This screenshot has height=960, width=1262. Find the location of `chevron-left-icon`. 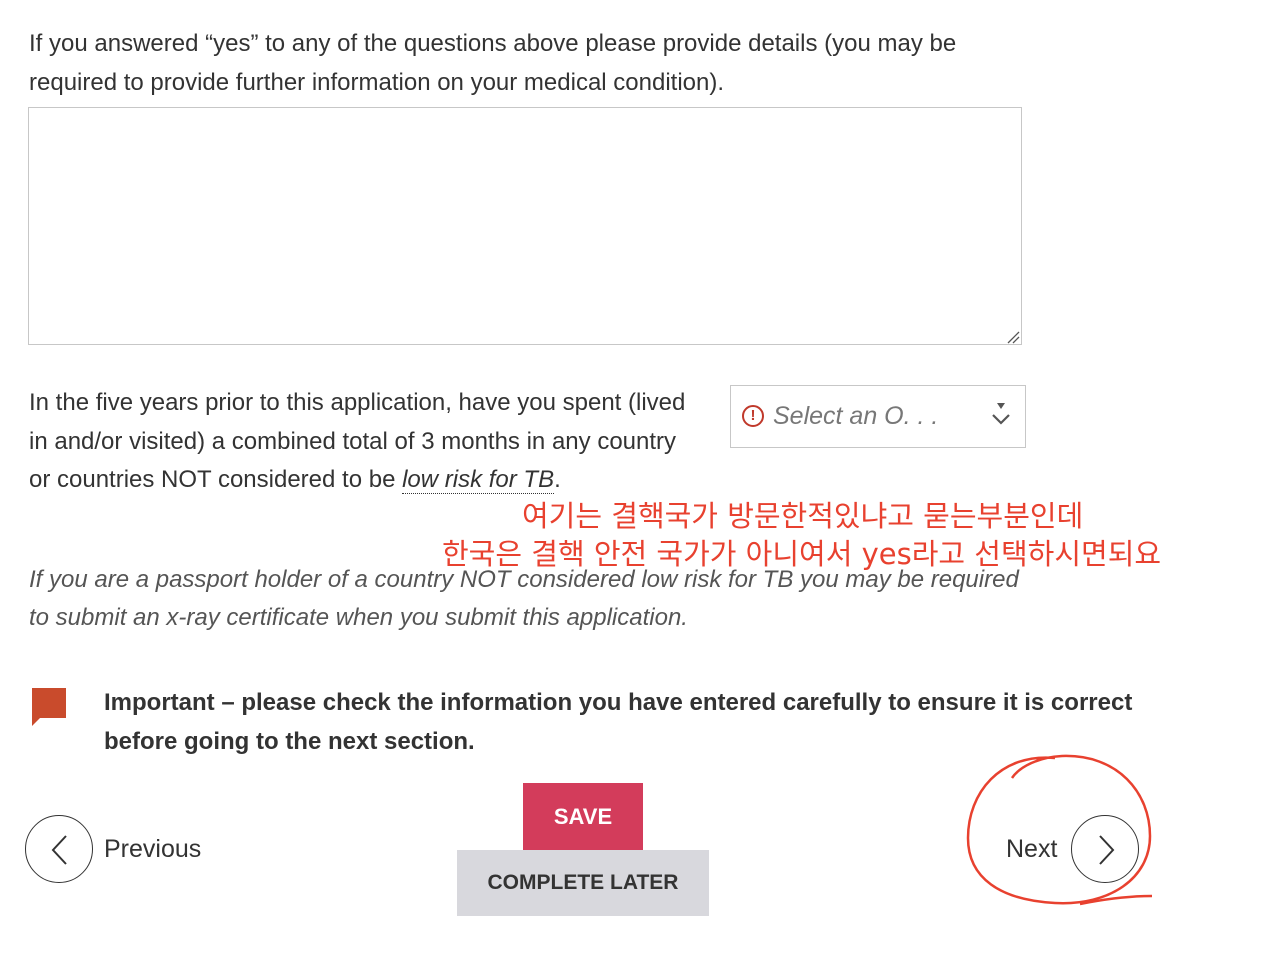

chevron-left-icon is located at coordinates (59, 850).